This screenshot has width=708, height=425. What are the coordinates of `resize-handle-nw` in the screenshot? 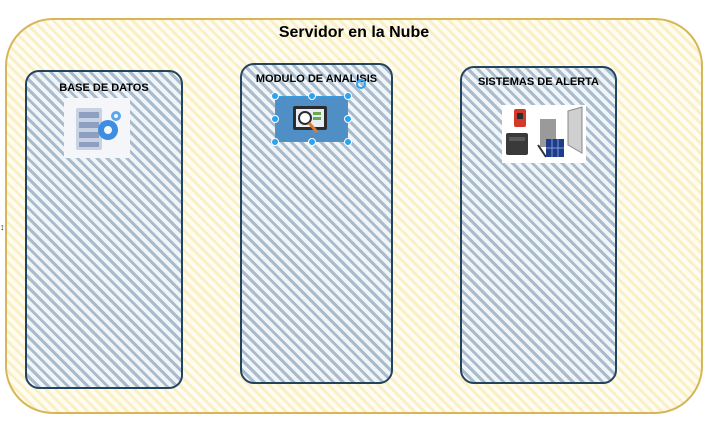 It's located at (275, 96).